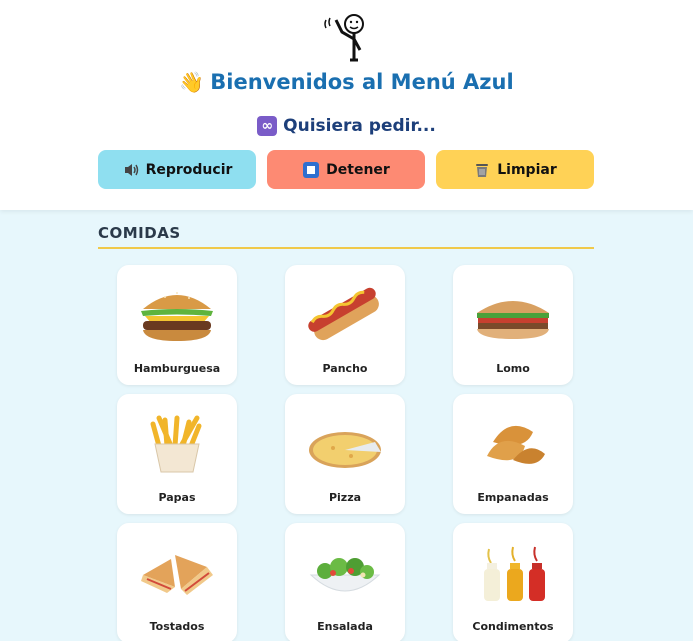 This screenshot has height=641, width=693. I want to click on play-label: Reproducir, so click(189, 169).